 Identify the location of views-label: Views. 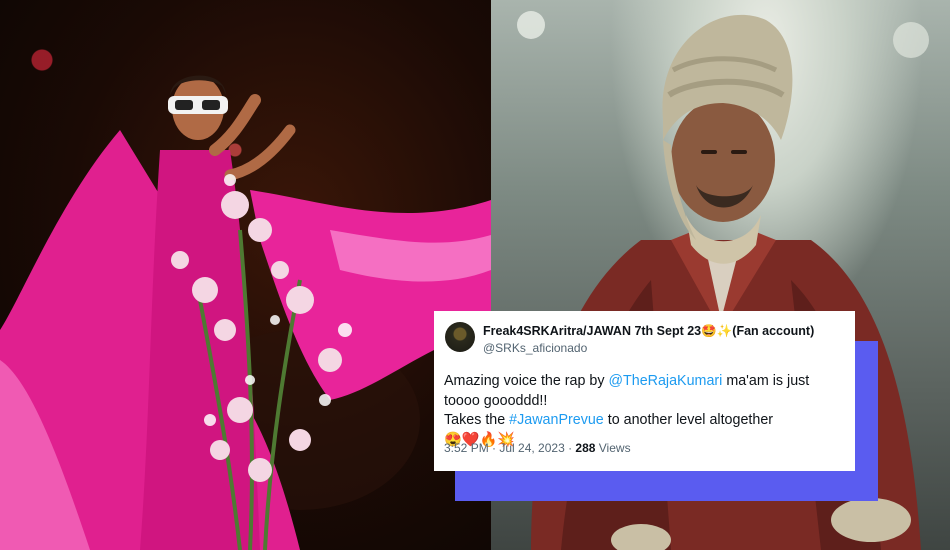
(613, 448).